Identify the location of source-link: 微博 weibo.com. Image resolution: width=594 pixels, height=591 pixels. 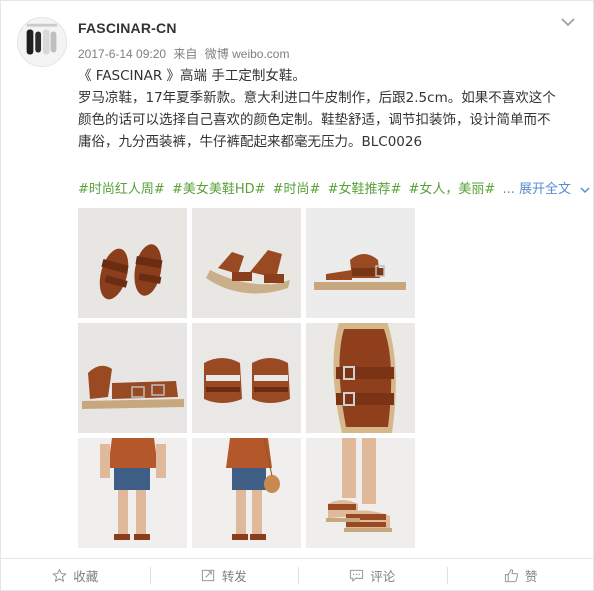
(247, 54).